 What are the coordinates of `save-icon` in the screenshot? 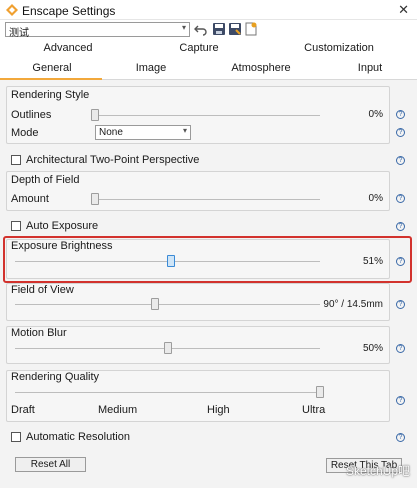 It's located at (219, 29).